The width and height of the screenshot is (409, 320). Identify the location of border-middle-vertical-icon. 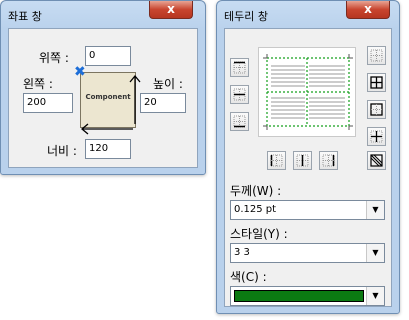
(302, 160).